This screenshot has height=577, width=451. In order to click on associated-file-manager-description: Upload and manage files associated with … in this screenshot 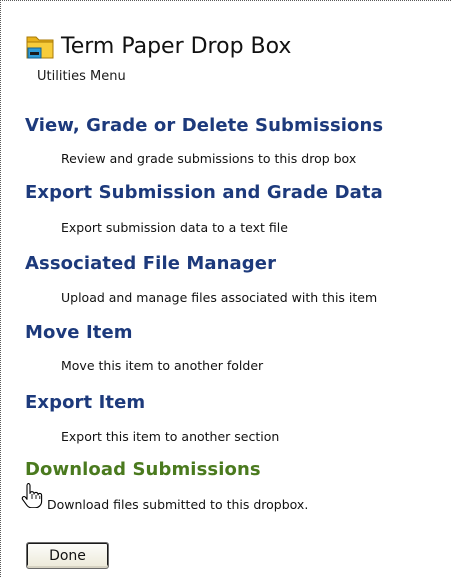, I will do `click(219, 297)`.